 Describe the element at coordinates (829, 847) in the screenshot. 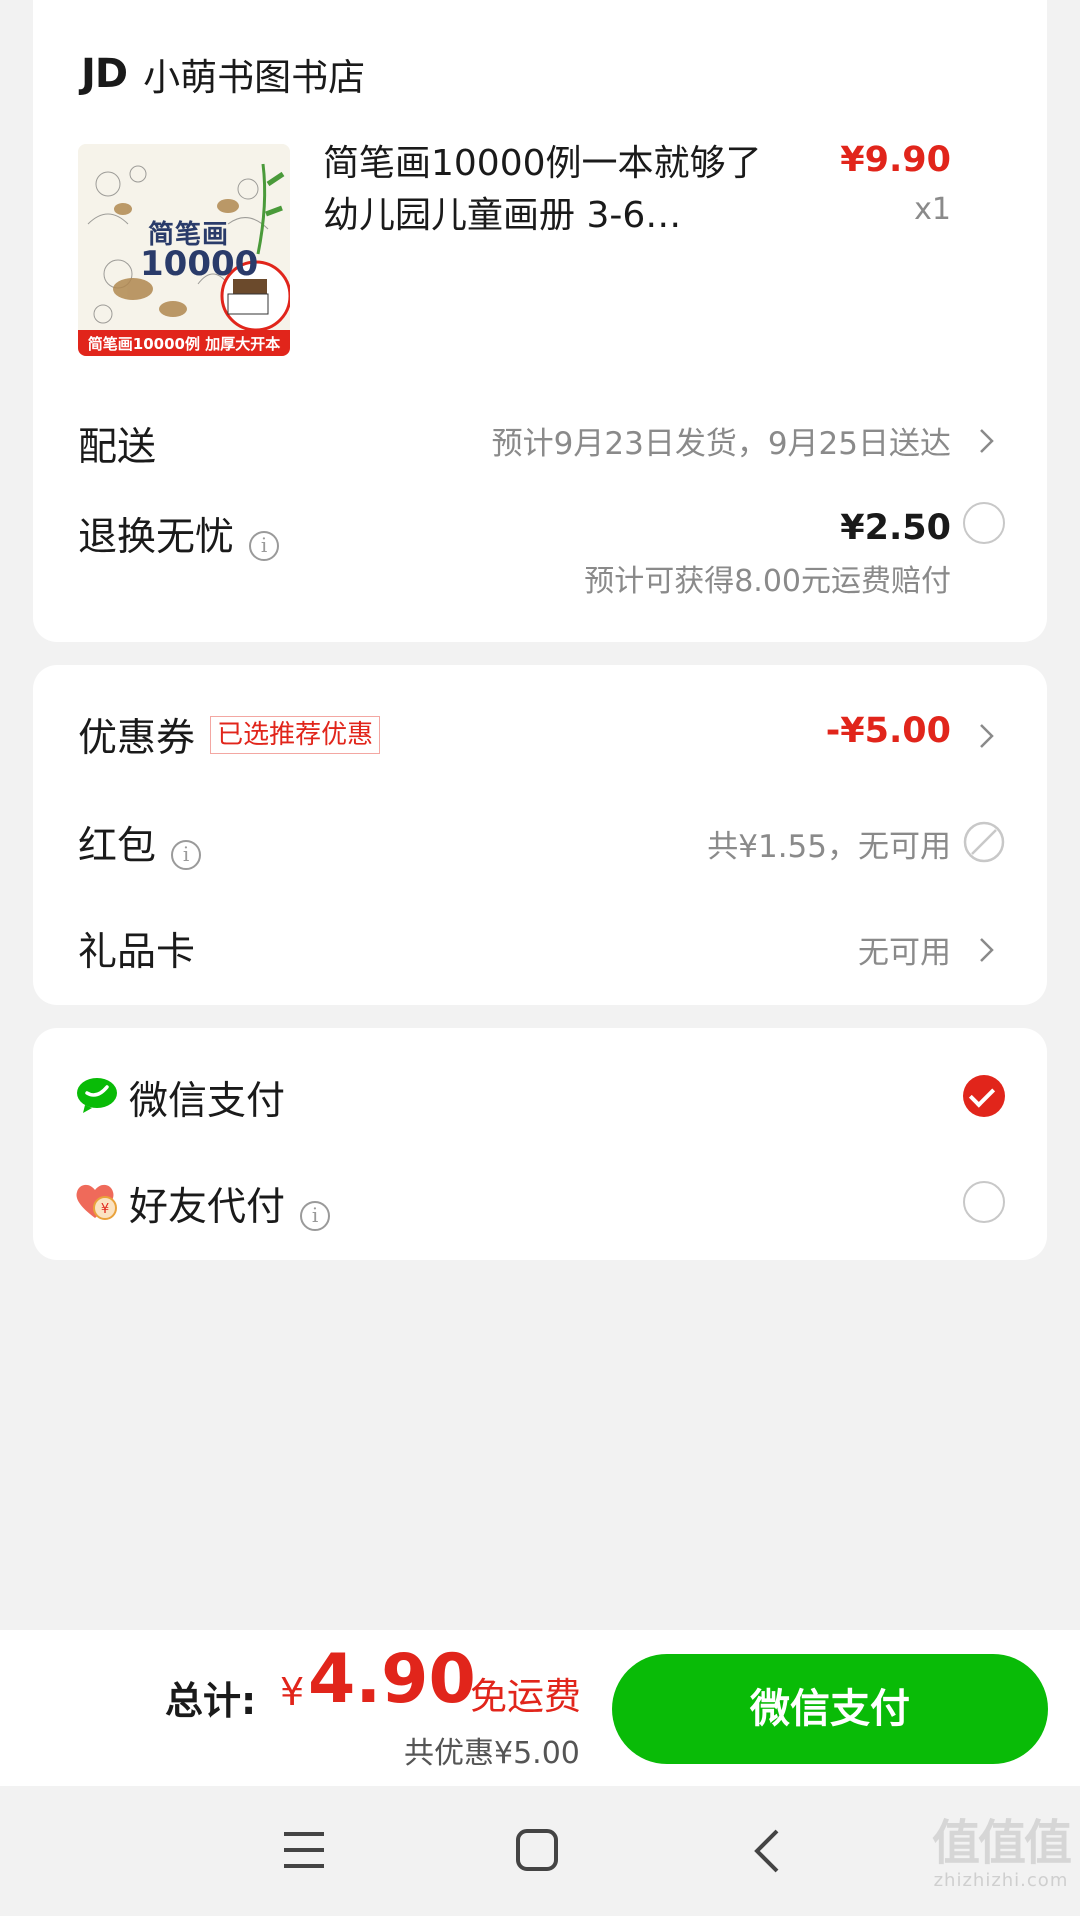

I see `red-packet-value: 共¥1.55，无可用` at that location.